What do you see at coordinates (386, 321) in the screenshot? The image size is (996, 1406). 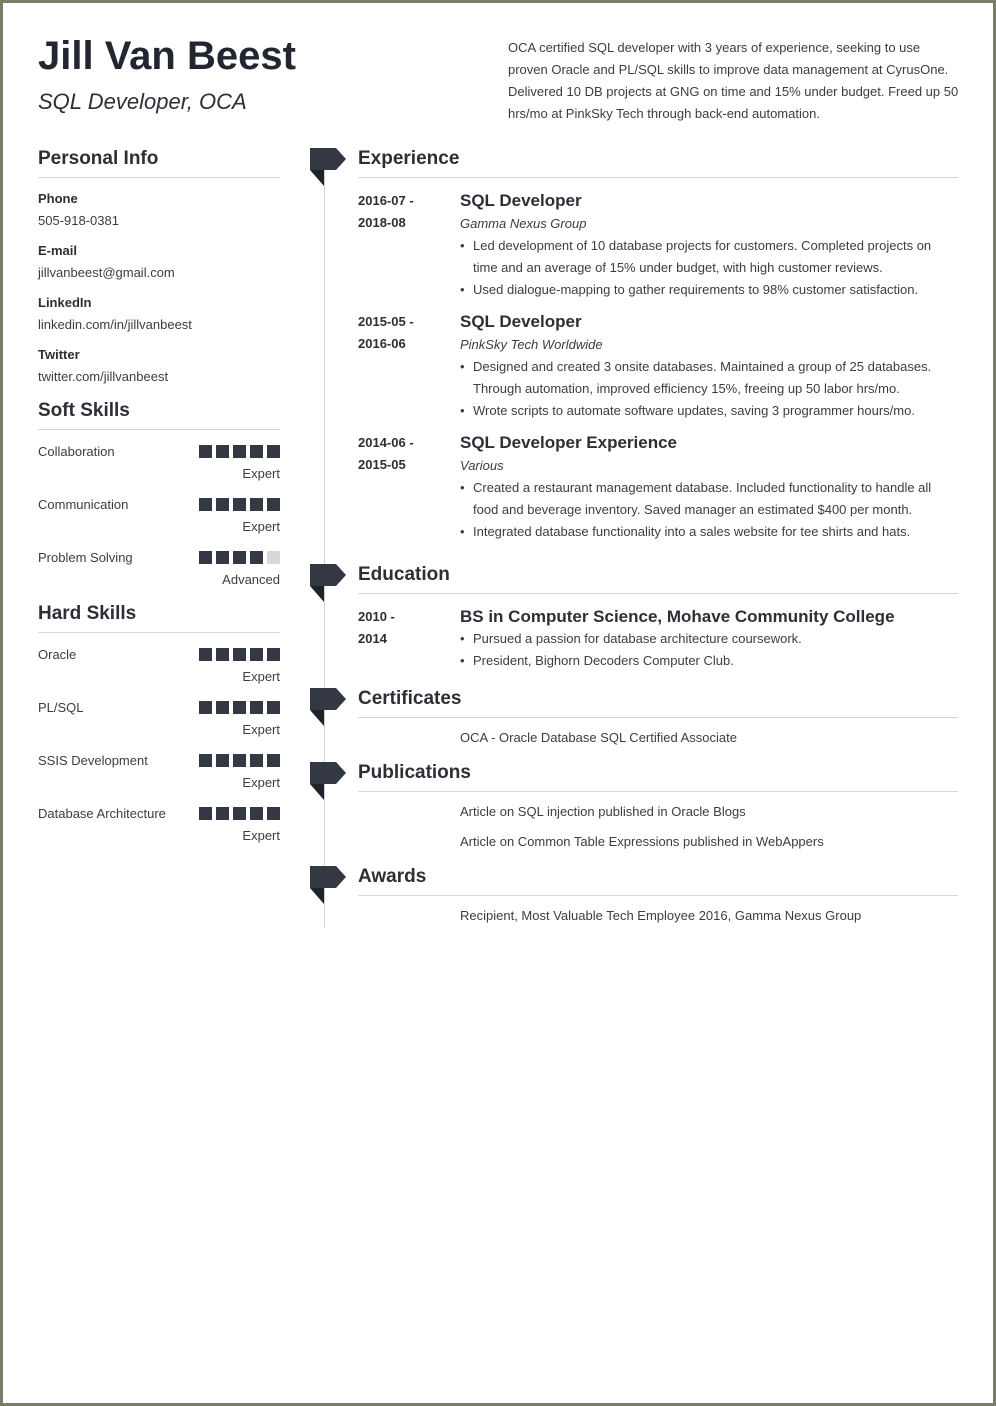 I see `date-start: 2015-05 -` at bounding box center [386, 321].